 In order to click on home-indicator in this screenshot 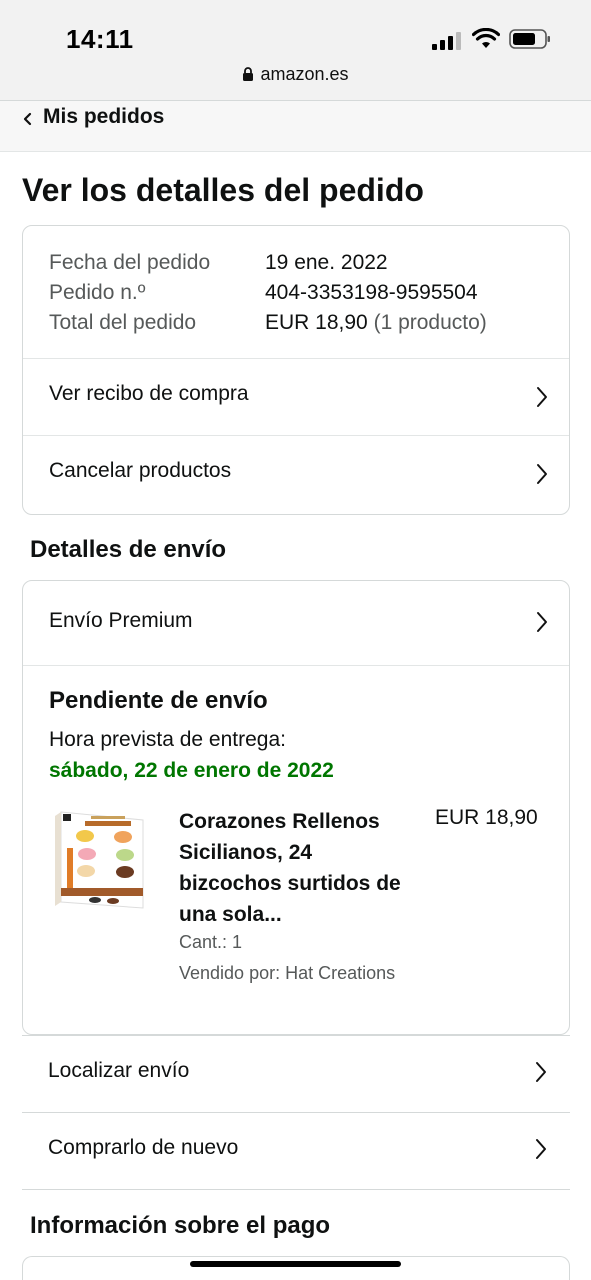, I will do `click(295, 1264)`.